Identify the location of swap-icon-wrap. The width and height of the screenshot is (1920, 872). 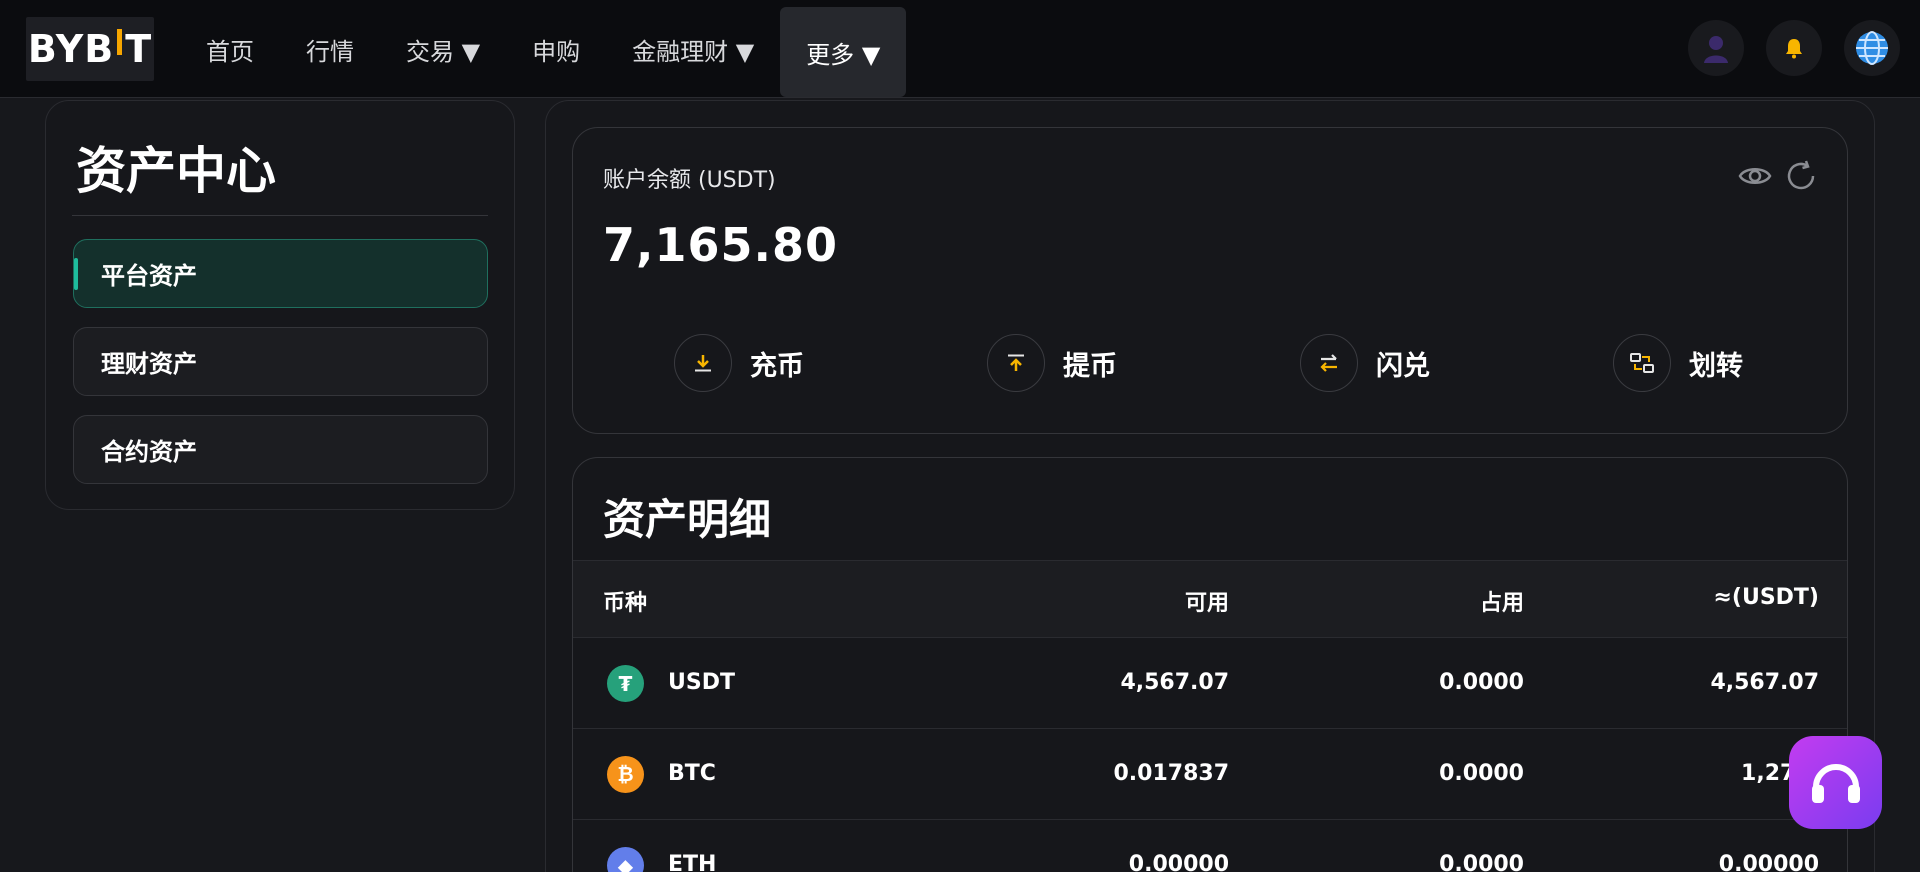
(1329, 363).